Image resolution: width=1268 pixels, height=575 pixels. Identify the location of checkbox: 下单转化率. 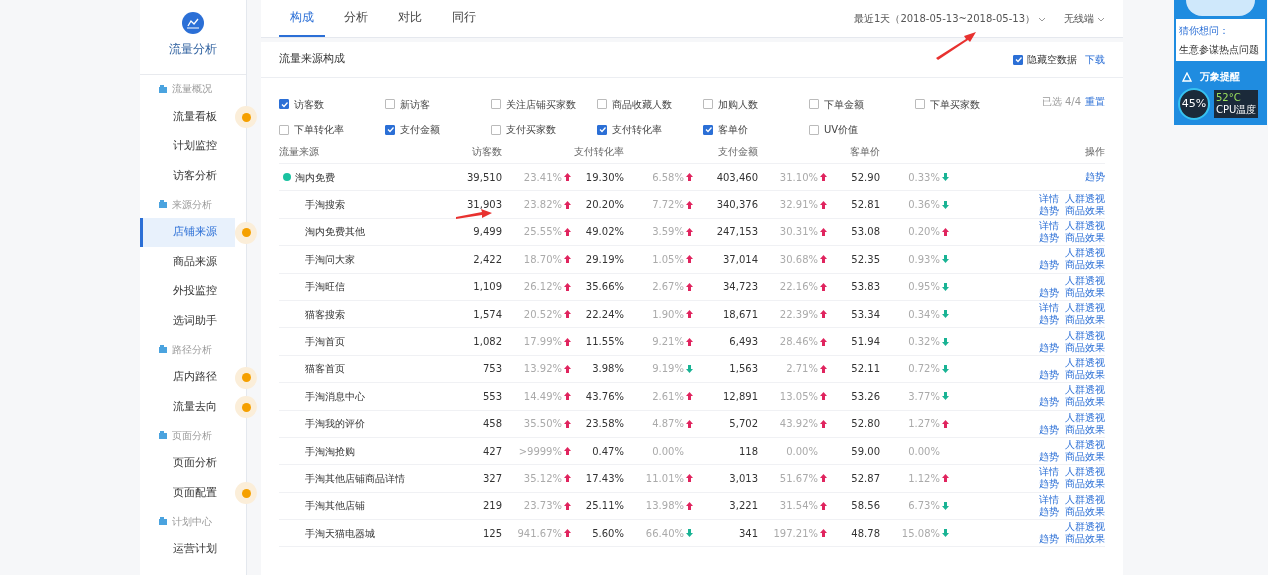
(332, 129).